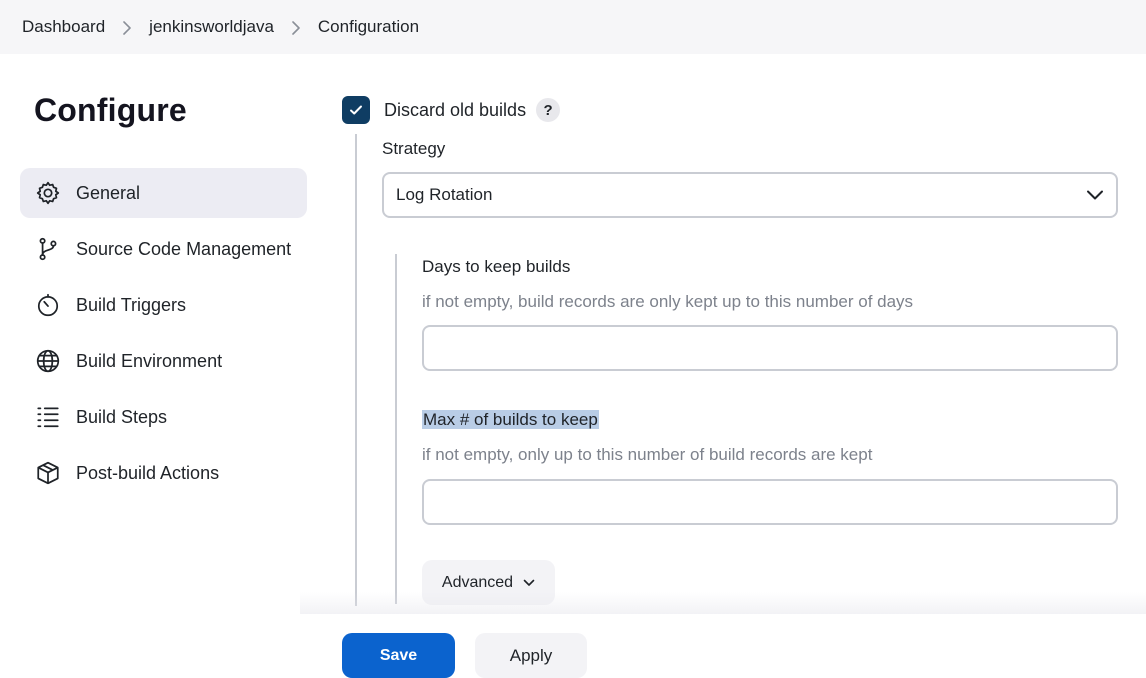  Describe the element at coordinates (414, 148) in the screenshot. I see `strategy-label: Strategy` at that location.